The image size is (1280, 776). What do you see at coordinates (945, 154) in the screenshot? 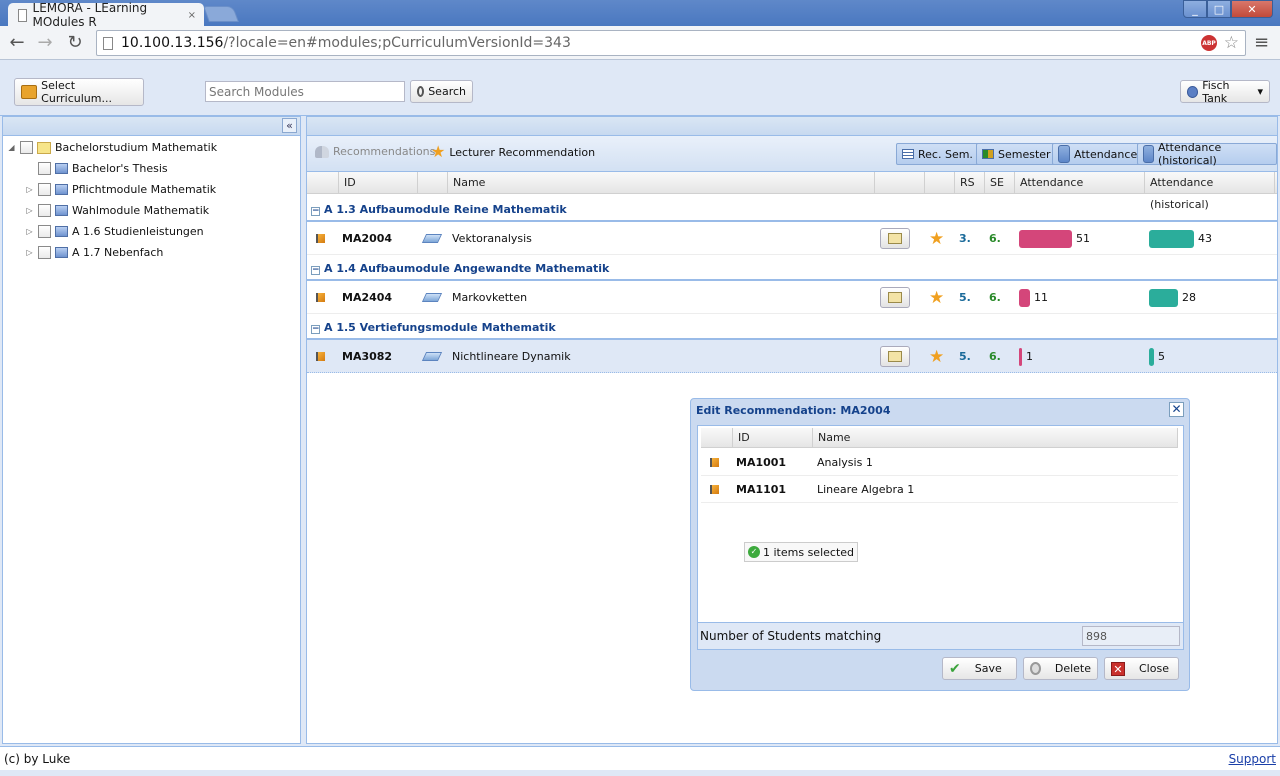
I see `toggle-label: Rec. Sem.` at bounding box center [945, 154].